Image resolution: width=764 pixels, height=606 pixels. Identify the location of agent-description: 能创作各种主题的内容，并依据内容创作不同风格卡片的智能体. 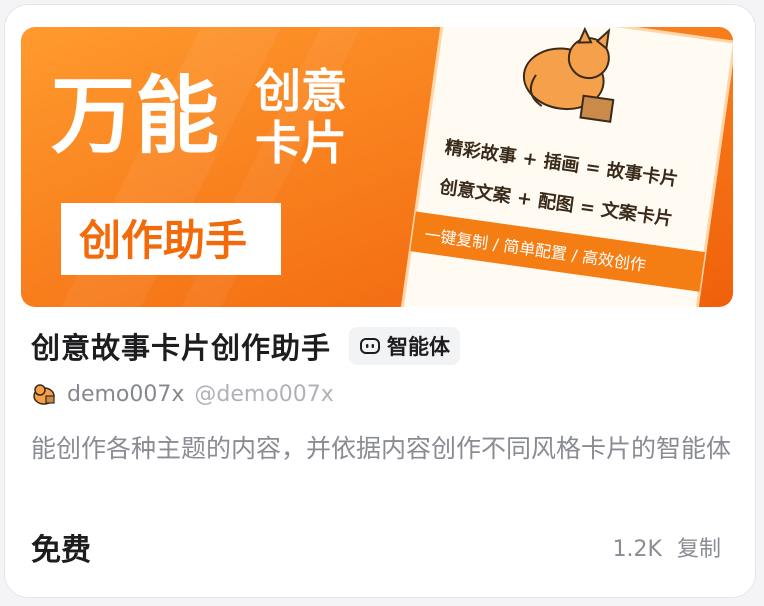
(381, 448).